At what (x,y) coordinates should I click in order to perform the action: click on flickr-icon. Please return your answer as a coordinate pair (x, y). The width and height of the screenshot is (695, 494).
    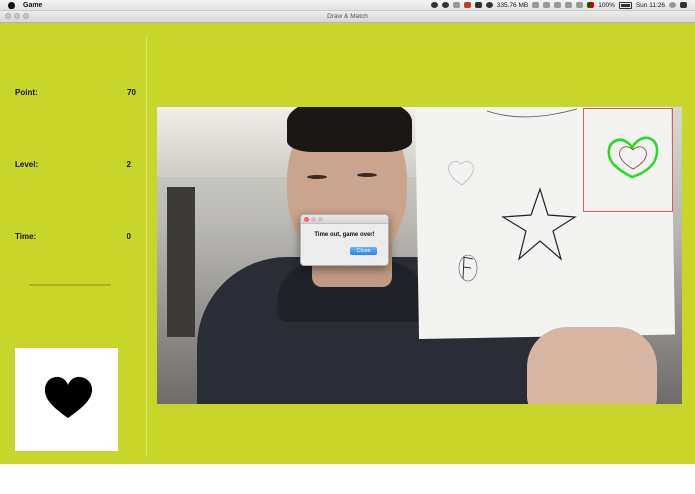
    Looking at the image, I should click on (467, 5).